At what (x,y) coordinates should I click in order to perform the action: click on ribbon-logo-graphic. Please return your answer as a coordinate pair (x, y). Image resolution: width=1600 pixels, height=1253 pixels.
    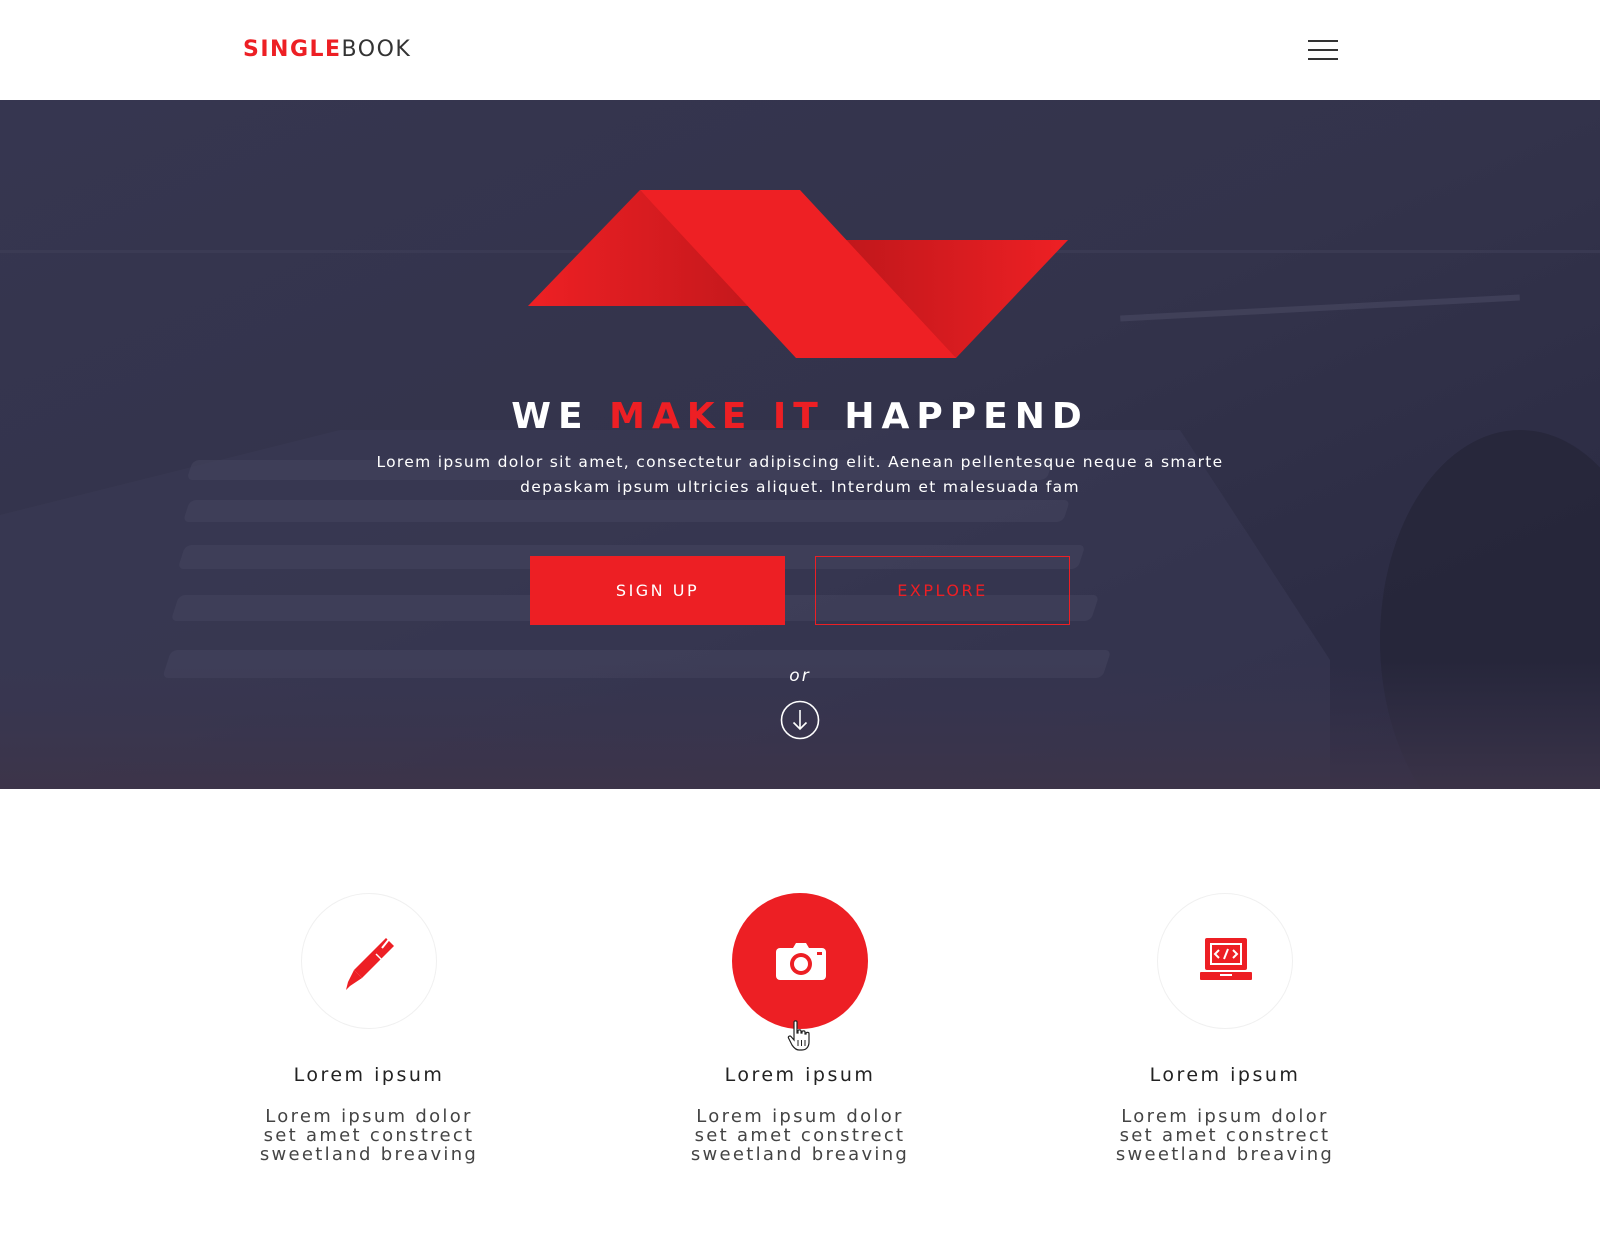
    Looking at the image, I should click on (798, 274).